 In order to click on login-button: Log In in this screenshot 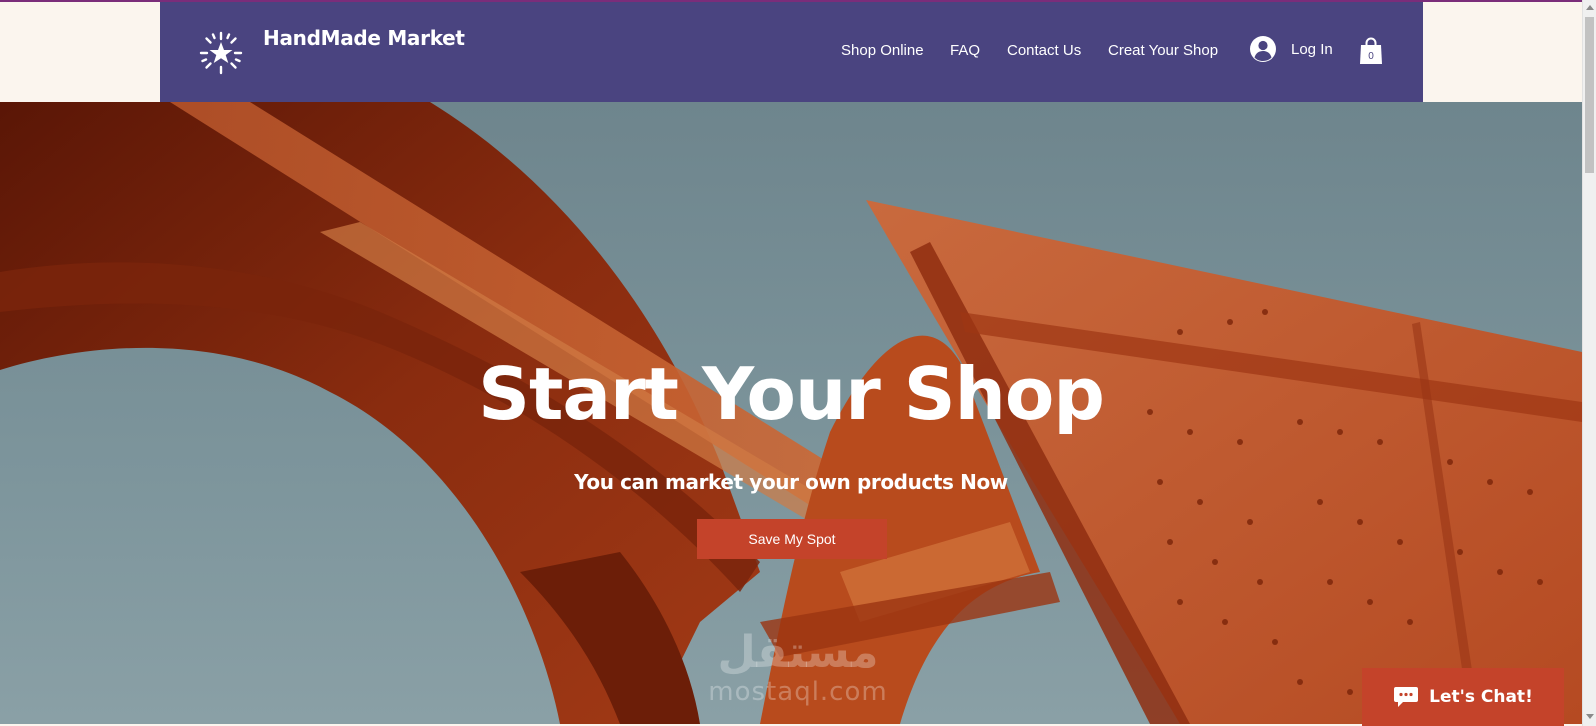, I will do `click(1291, 49)`.